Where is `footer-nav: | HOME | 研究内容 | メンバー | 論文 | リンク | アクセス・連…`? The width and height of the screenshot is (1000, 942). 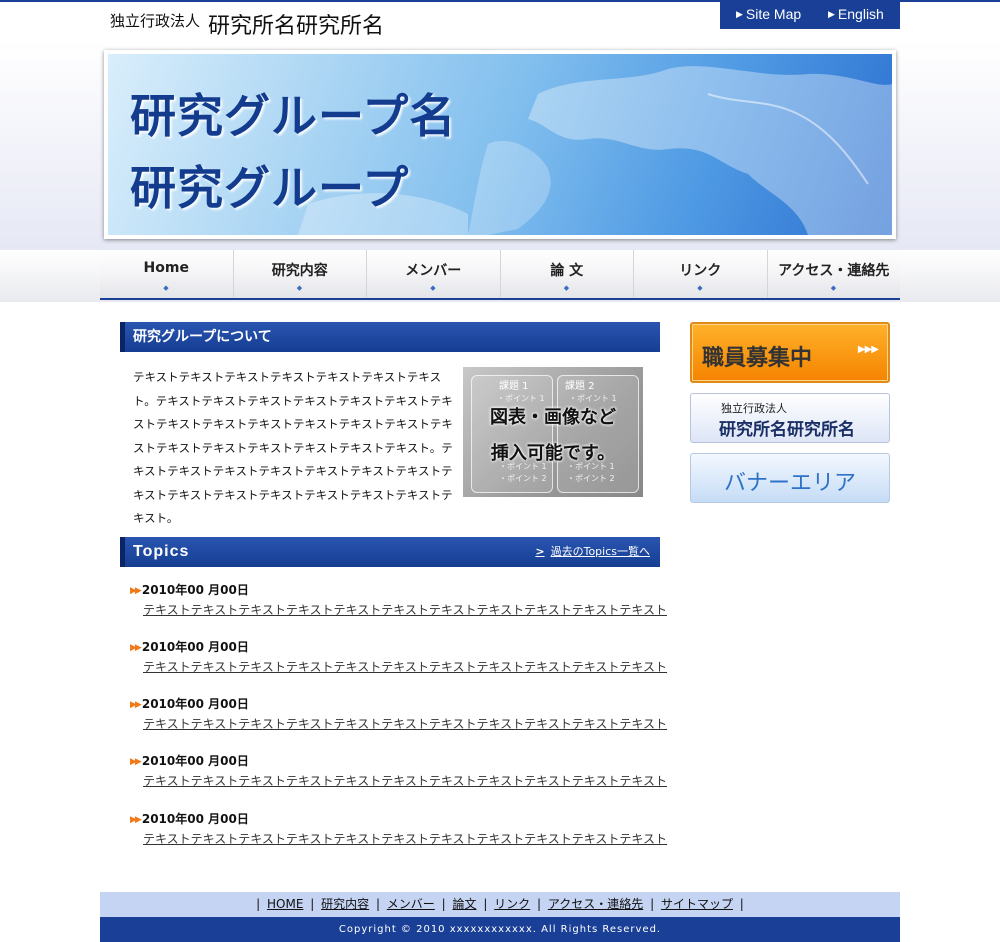
footer-nav: | HOME | 研究内容 | メンバー | 論文 | リンク | アクセス・連… is located at coordinates (500, 904).